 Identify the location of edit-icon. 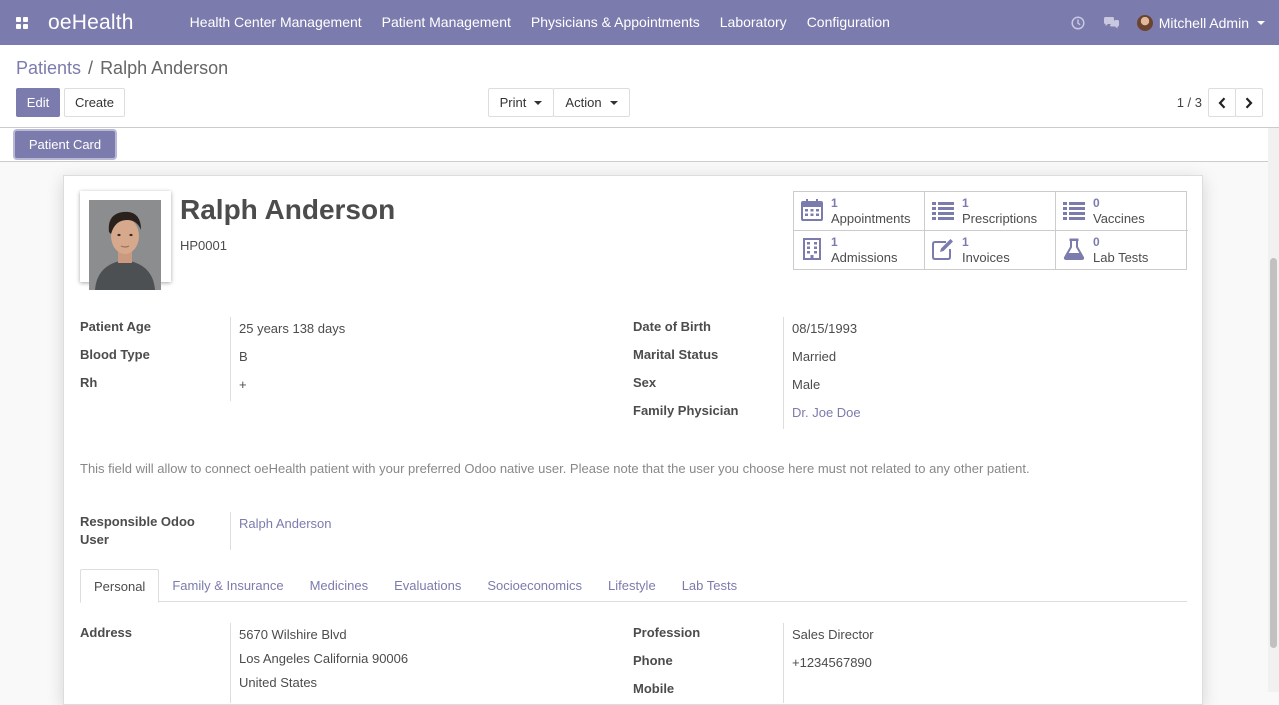
(942, 249).